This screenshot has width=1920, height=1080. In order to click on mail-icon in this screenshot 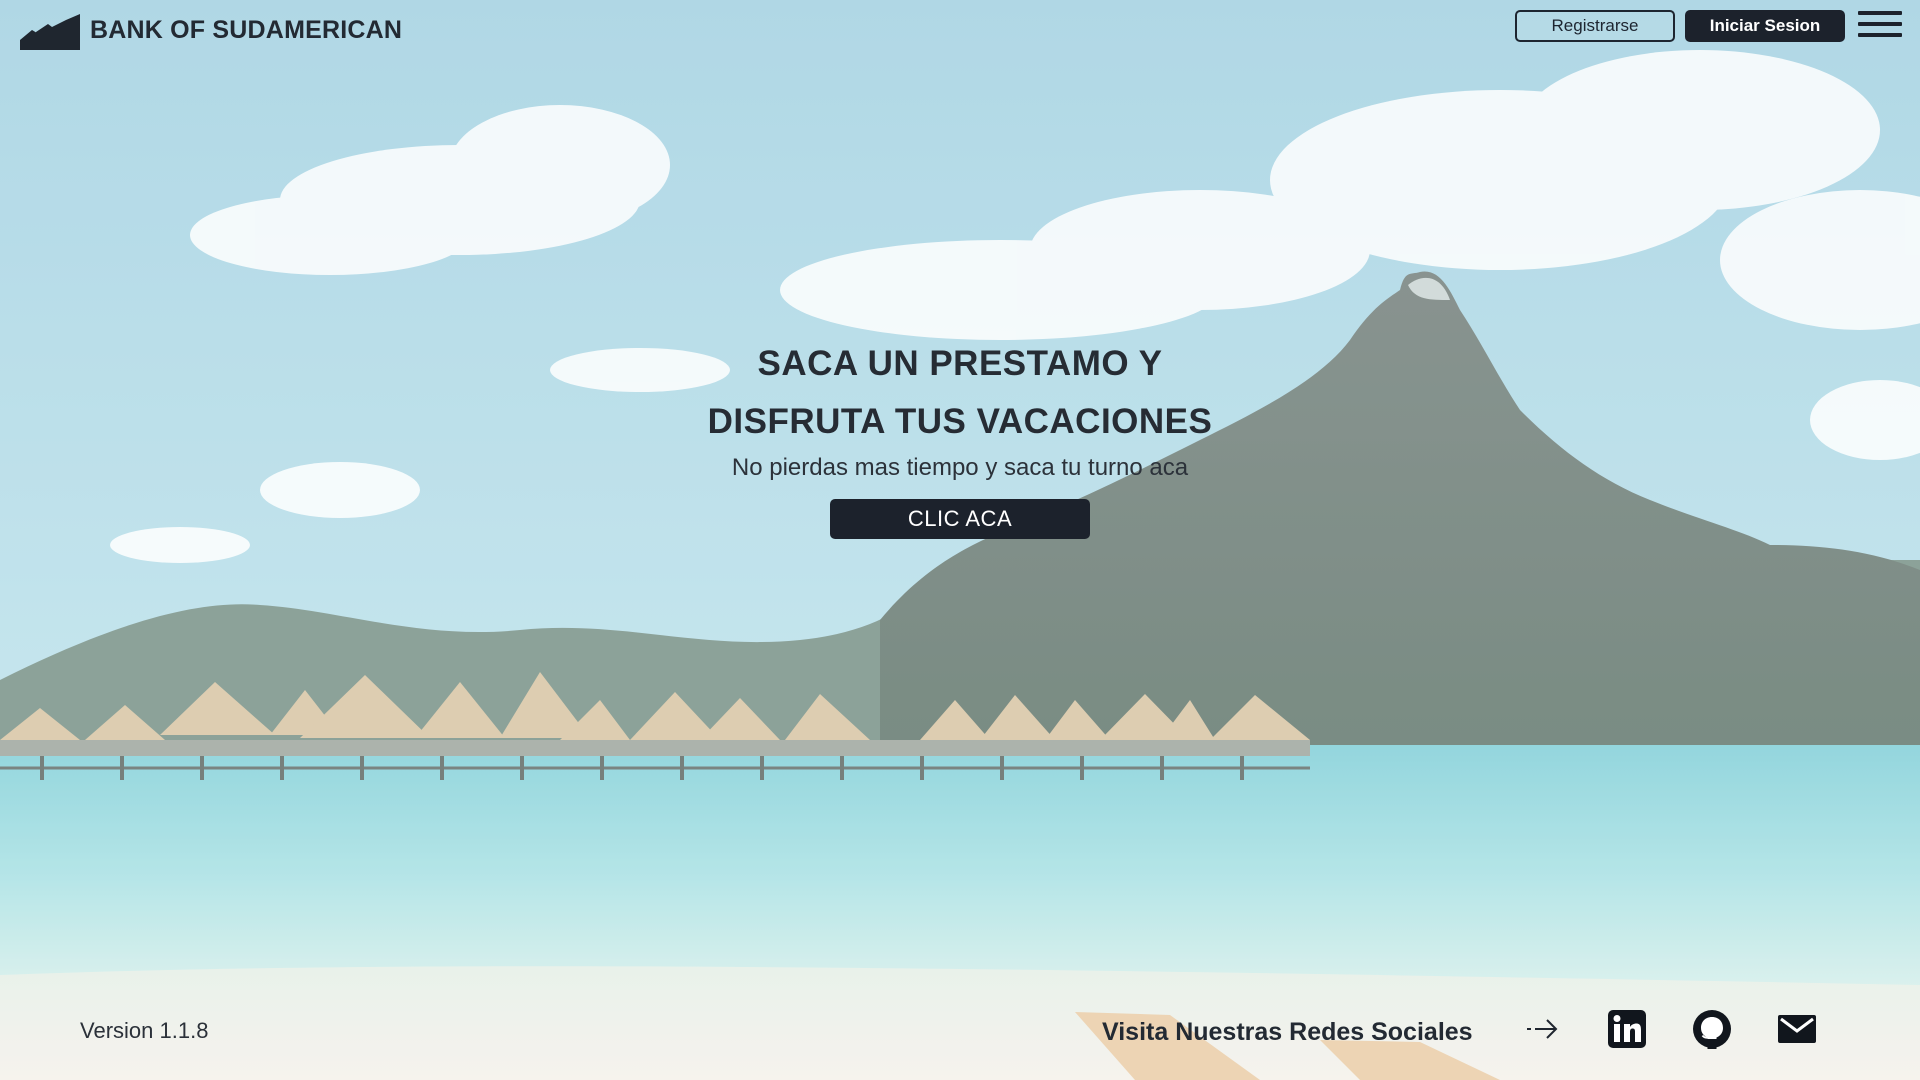, I will do `click(1797, 1029)`.